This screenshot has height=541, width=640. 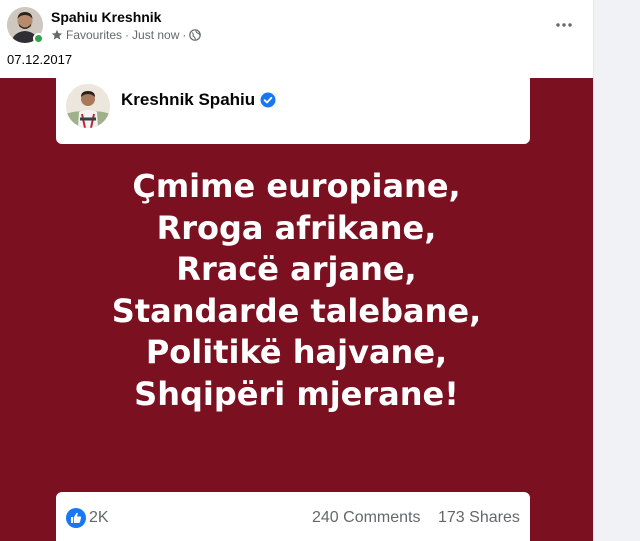 I want to click on shares-count: 173 Shares, so click(x=479, y=517).